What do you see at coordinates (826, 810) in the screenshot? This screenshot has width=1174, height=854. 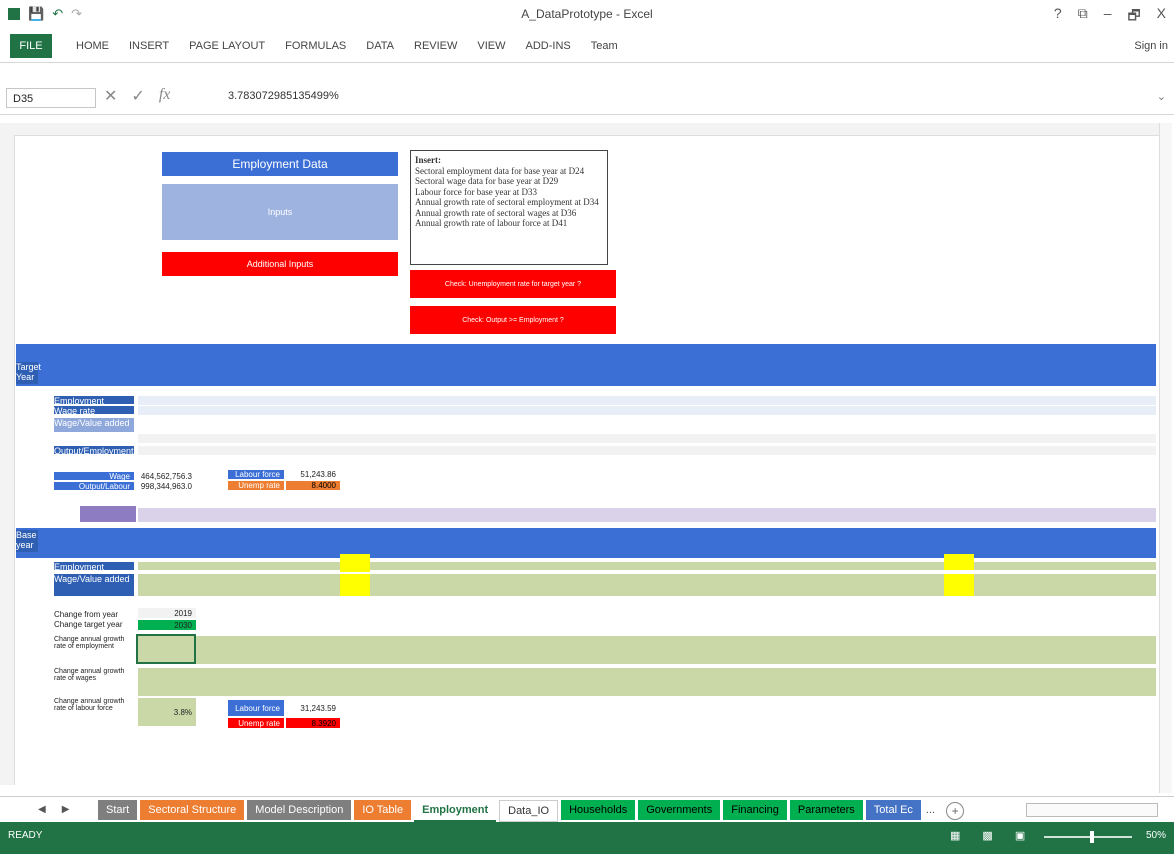 I see `sheet-tab-parameters: Parameters` at bounding box center [826, 810].